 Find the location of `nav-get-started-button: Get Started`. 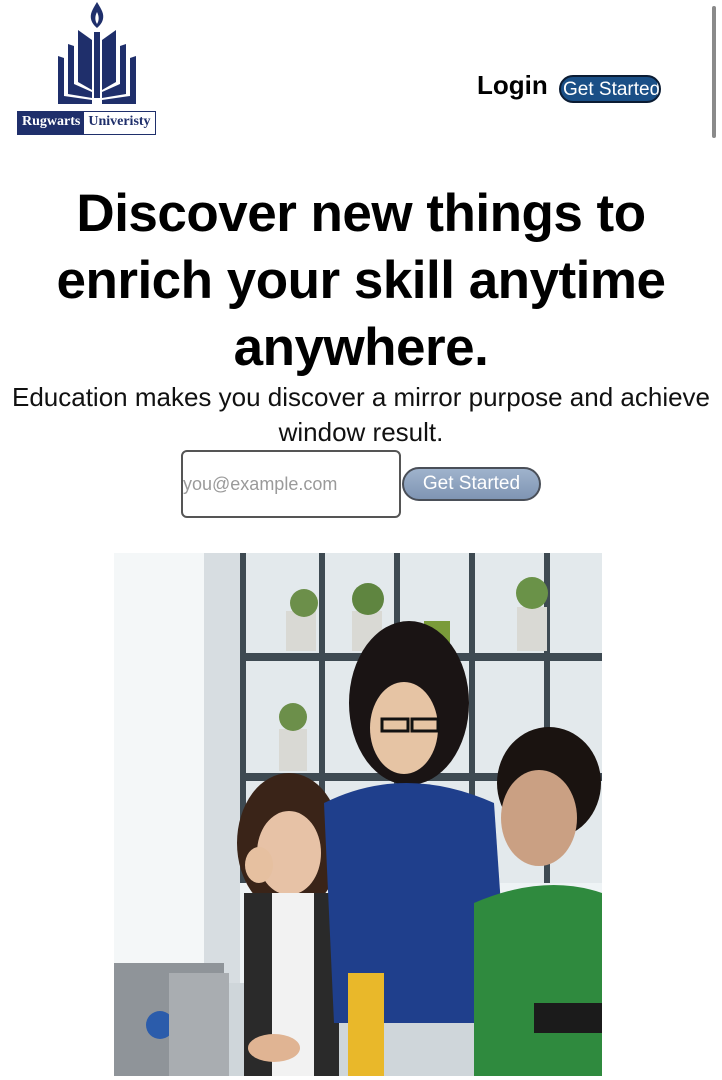

nav-get-started-button: Get Started is located at coordinates (610, 89).